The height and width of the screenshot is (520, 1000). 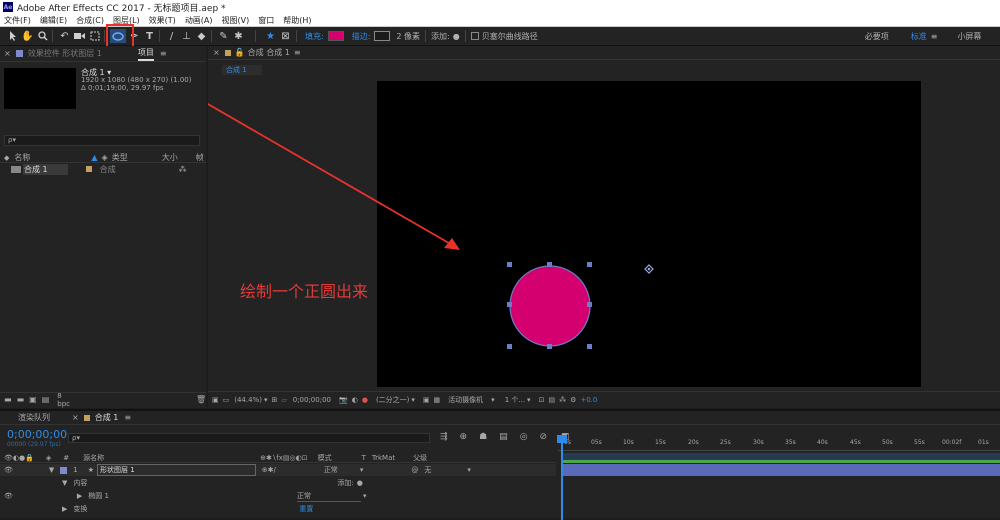 I want to click on menu-composition: 合成(C), so click(x=90, y=20).